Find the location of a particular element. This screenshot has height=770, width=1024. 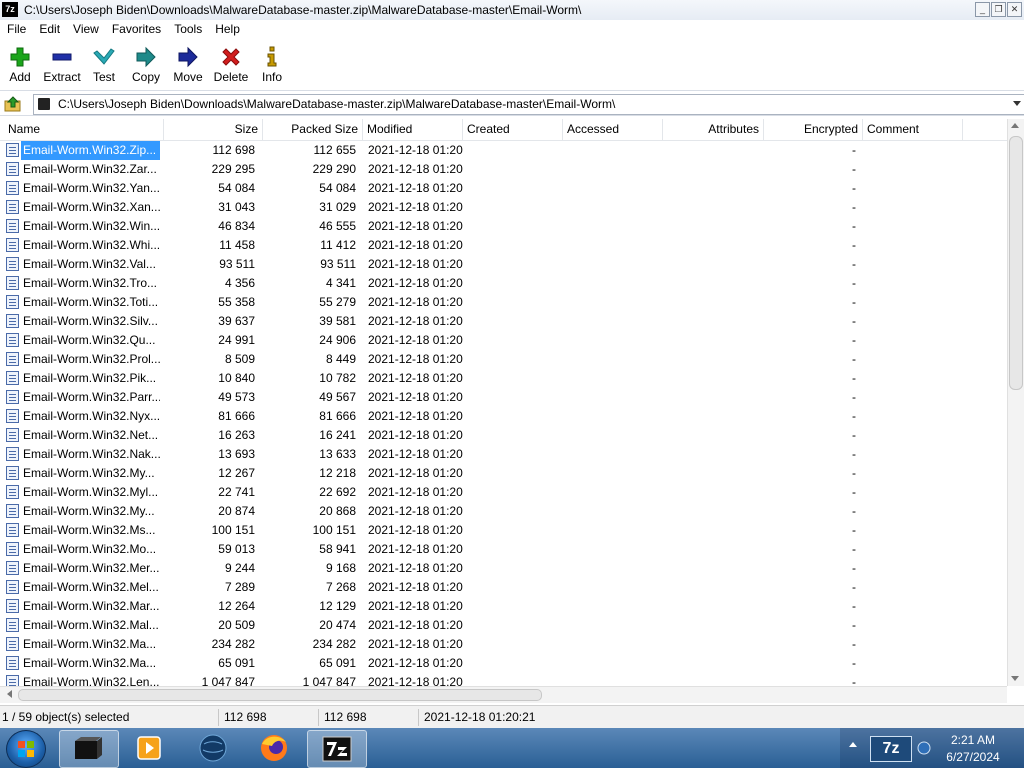

file-packed-size: 9 168 is located at coordinates (340, 568).